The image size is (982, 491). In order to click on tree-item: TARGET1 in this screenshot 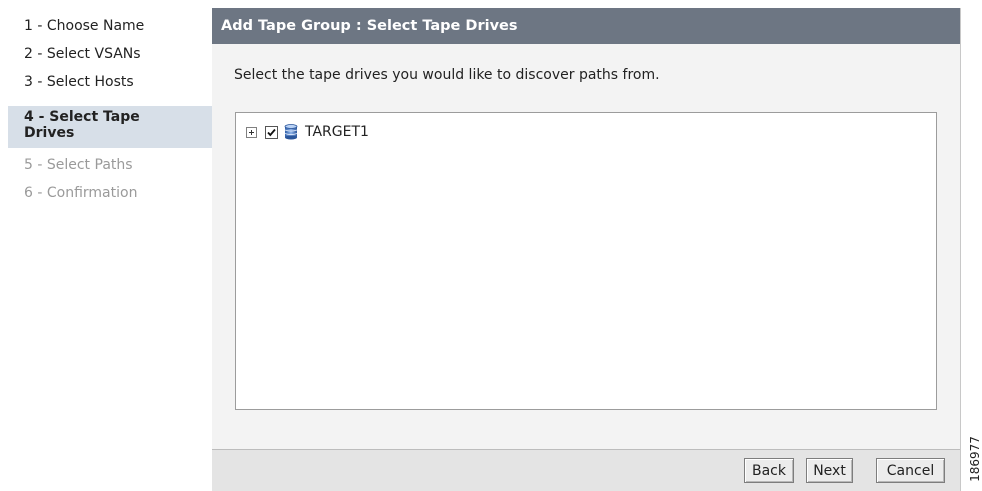, I will do `click(307, 132)`.